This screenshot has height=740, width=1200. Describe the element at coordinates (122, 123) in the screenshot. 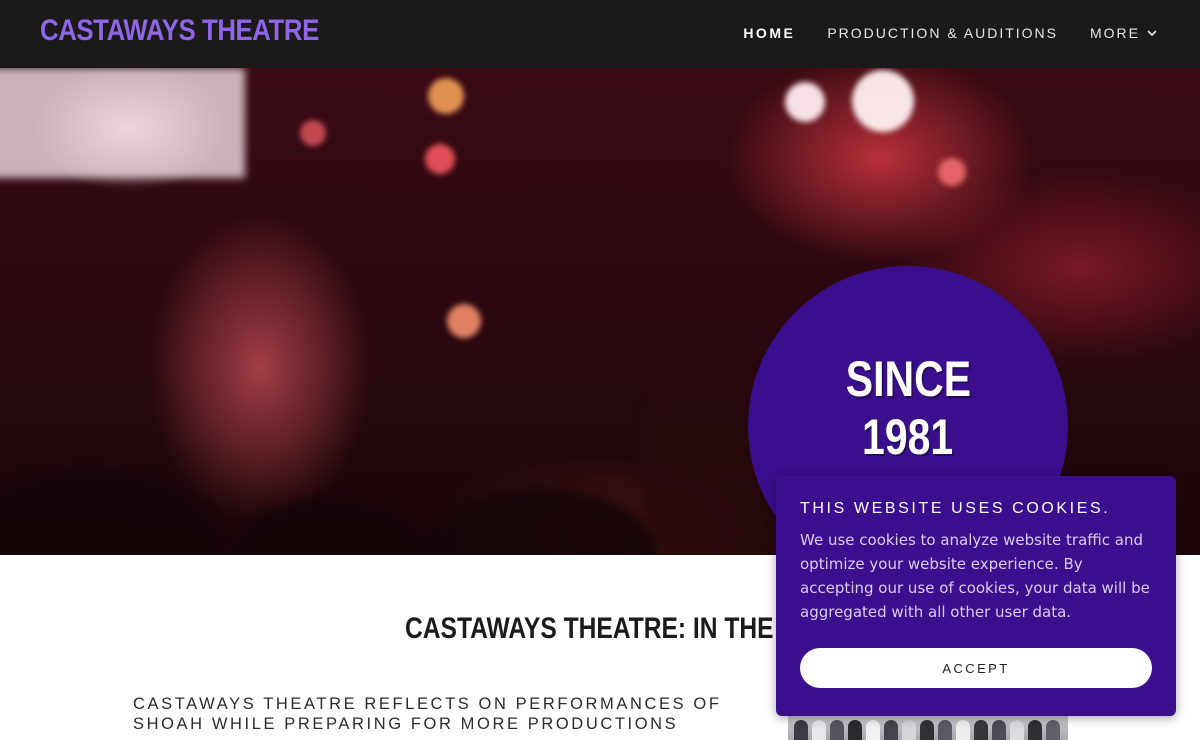

I see `hero-light-panel` at that location.